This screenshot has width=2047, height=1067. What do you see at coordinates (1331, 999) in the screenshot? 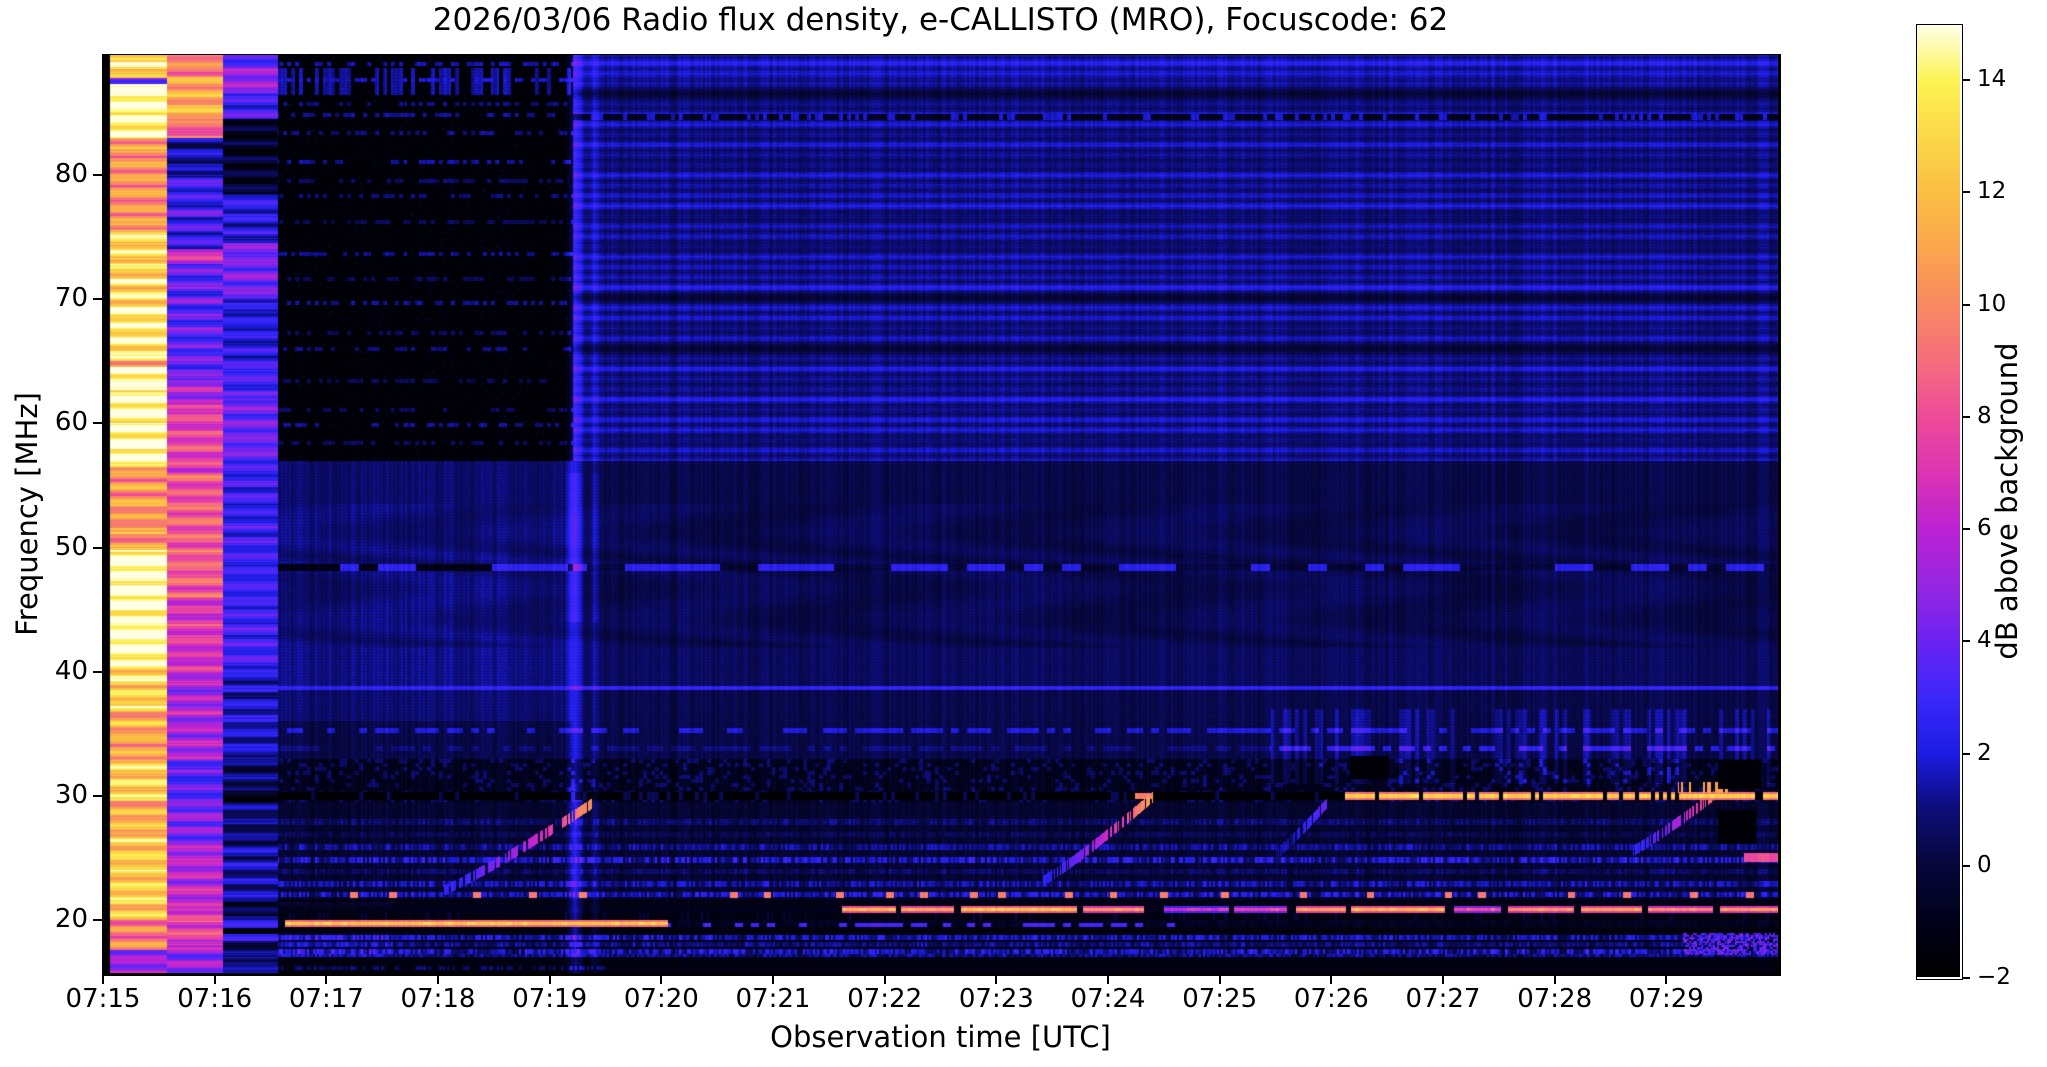
I see `x-tick-label: 07:26` at bounding box center [1331, 999].